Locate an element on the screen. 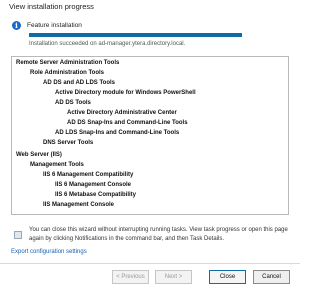 This screenshot has width=320, height=289. footer-divider is located at coordinates (150, 263).